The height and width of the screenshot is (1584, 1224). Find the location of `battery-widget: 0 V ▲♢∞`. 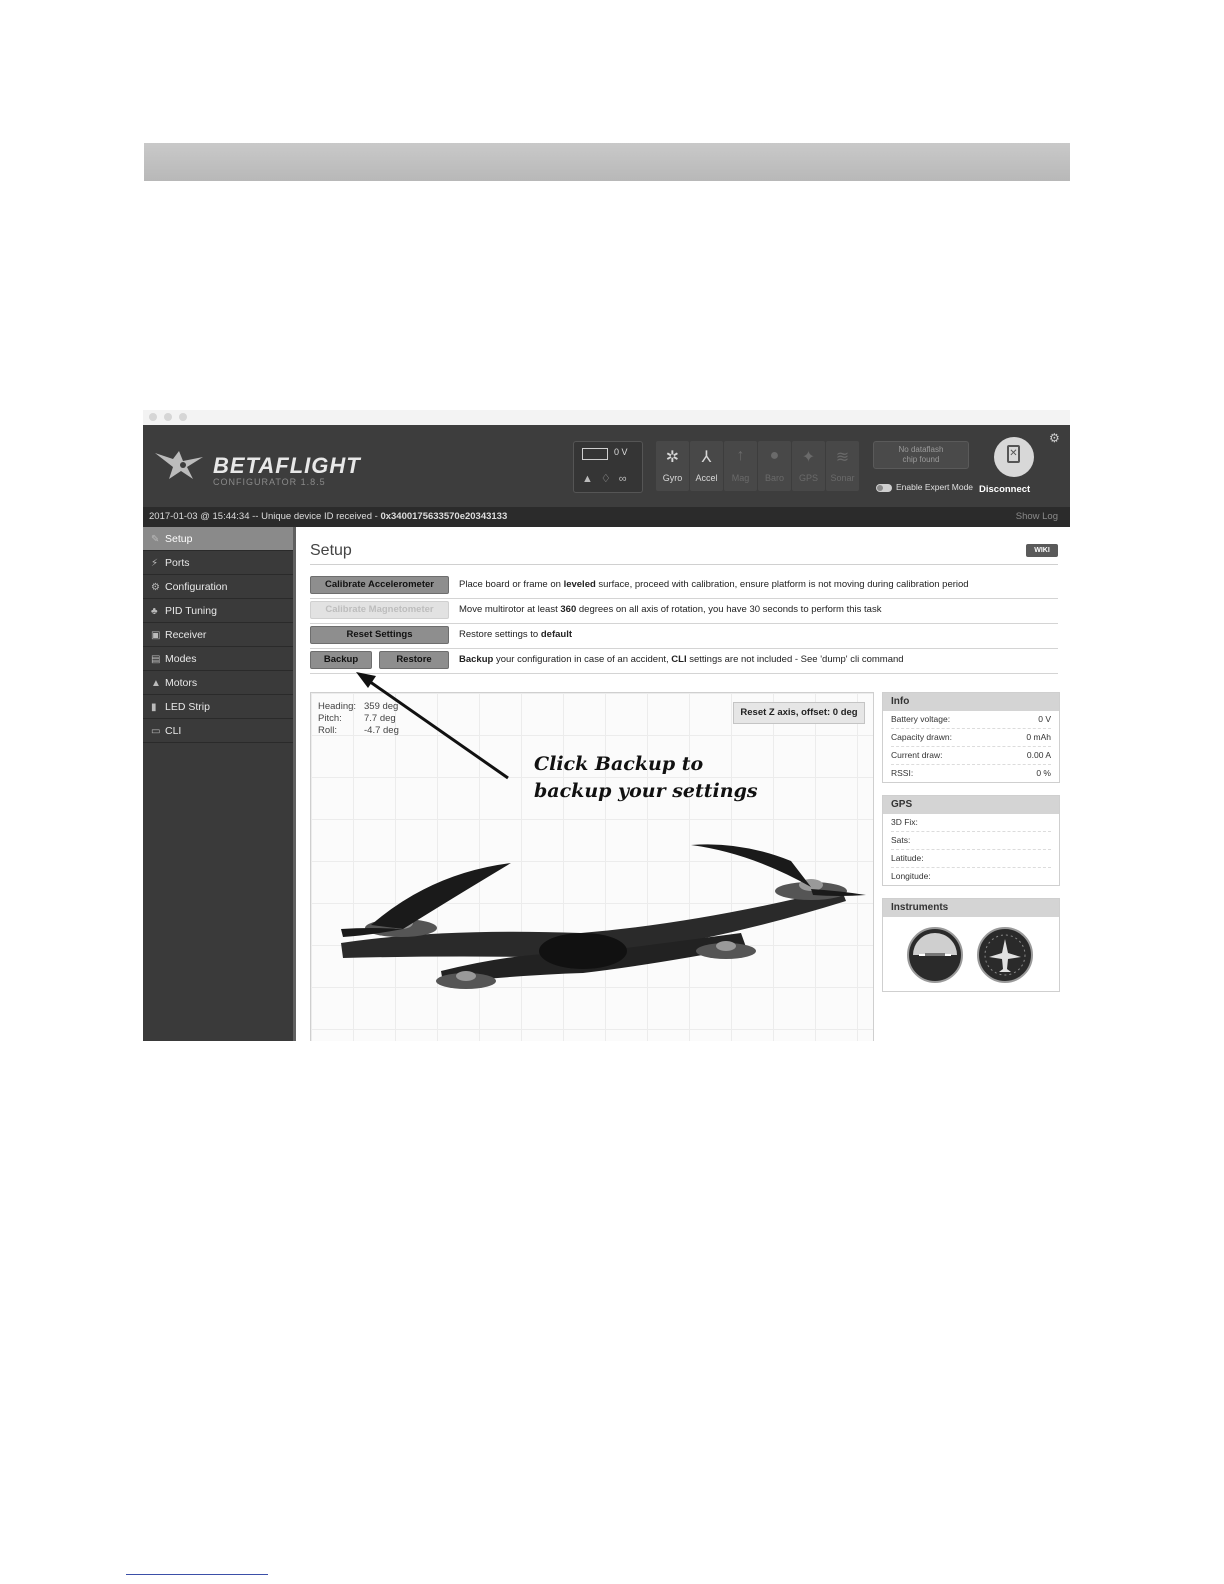

battery-widget: 0 V ▲♢∞ is located at coordinates (608, 467).